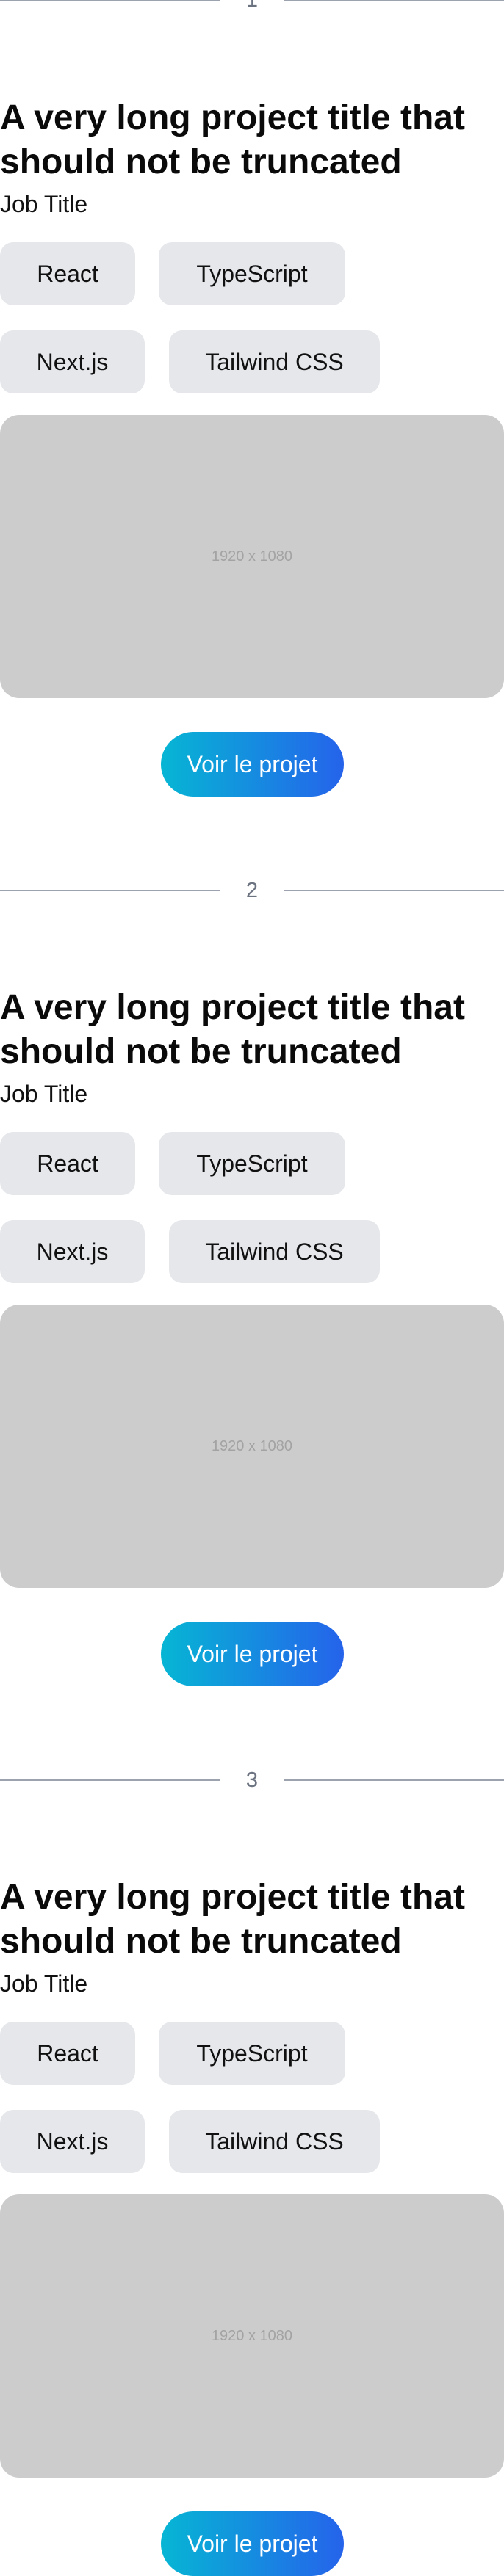  I want to click on section-divider: 2, so click(252, 890).